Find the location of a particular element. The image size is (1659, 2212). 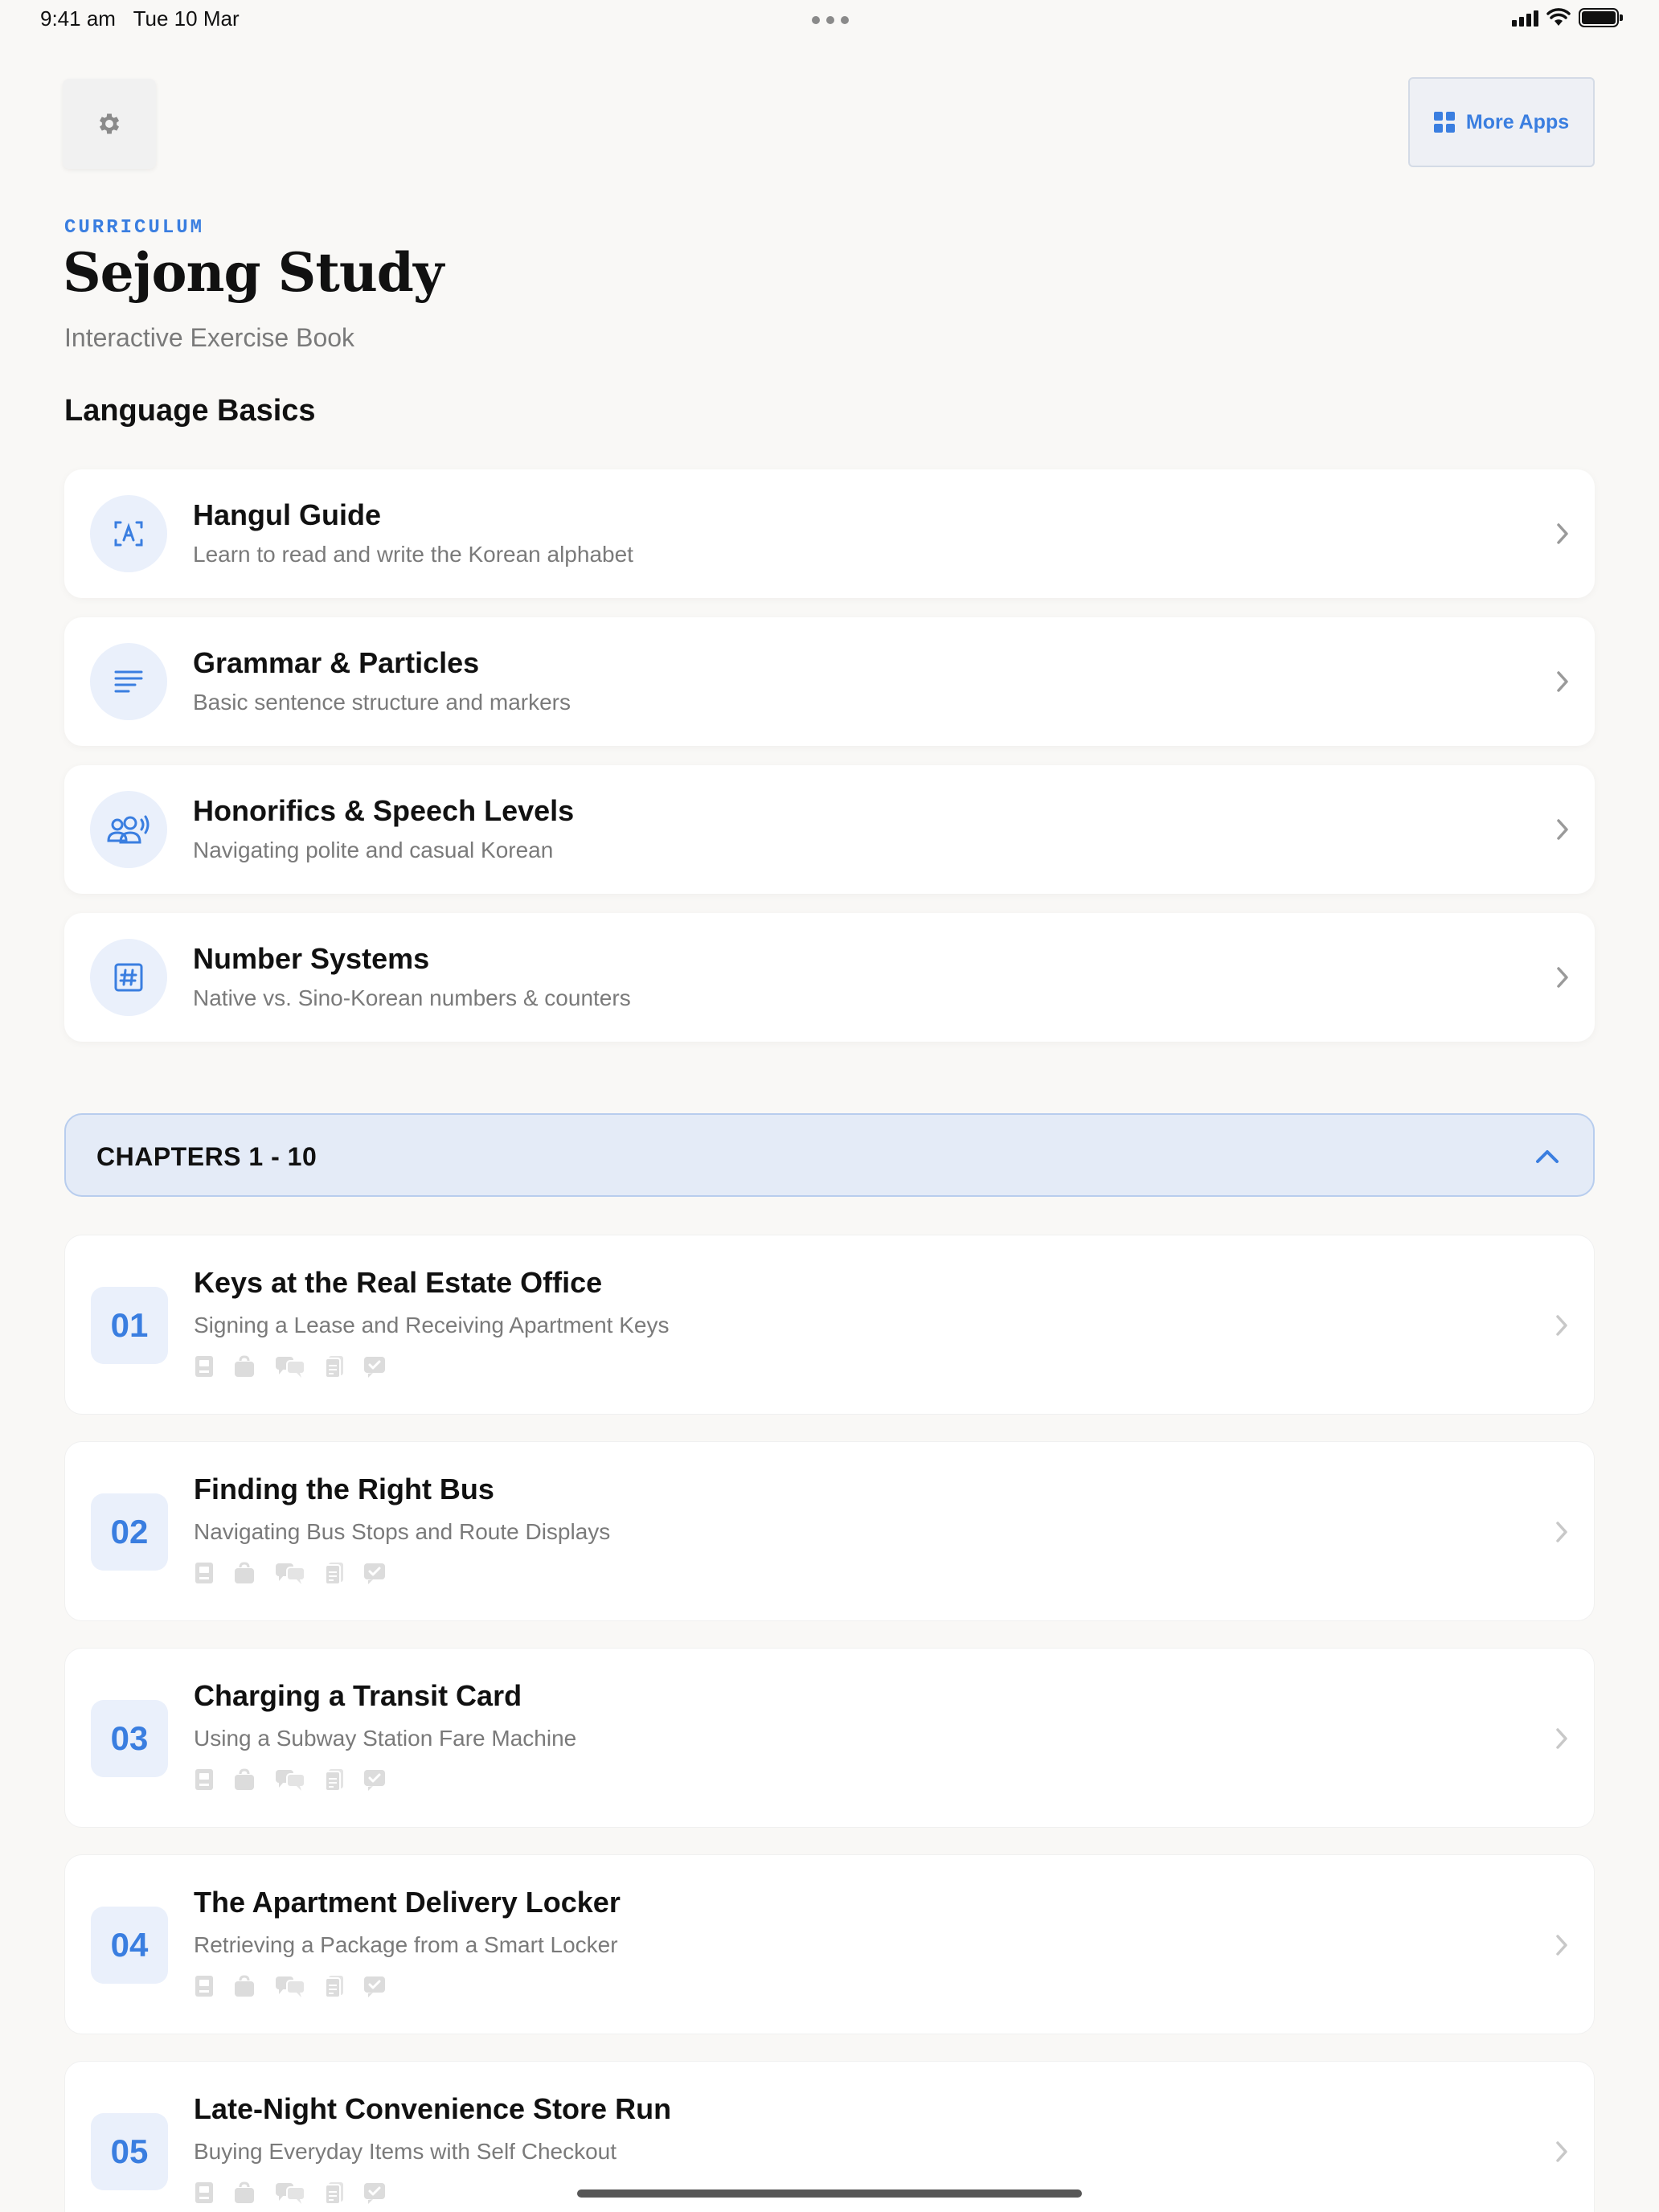

basics-item-subtitle: Basic sentence structure and markers is located at coordinates (382, 702).